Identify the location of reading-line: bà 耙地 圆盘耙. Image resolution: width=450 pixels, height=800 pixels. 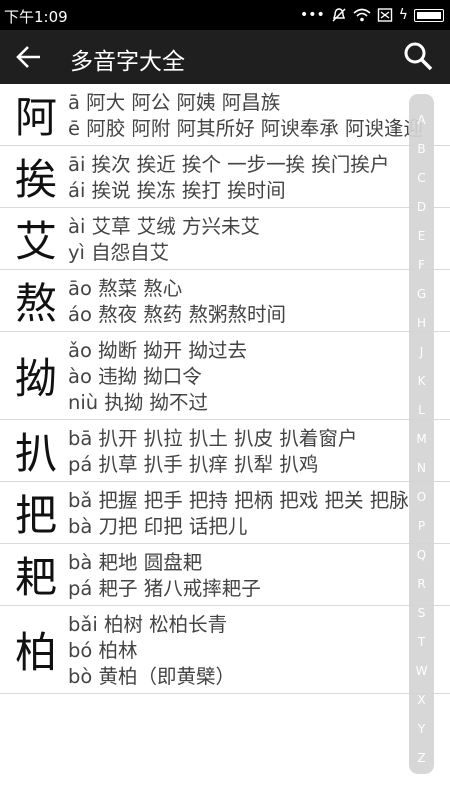
(135, 562).